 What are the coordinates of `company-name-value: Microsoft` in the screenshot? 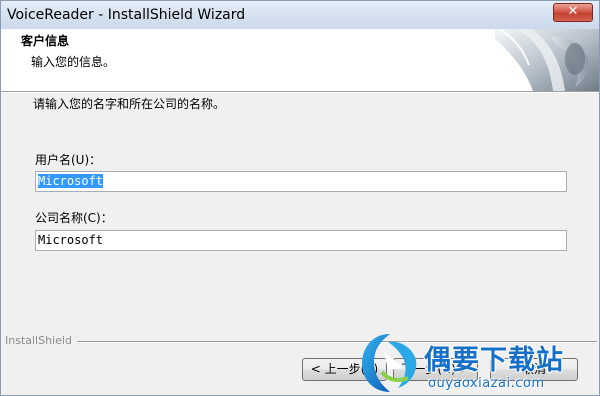 It's located at (71, 240).